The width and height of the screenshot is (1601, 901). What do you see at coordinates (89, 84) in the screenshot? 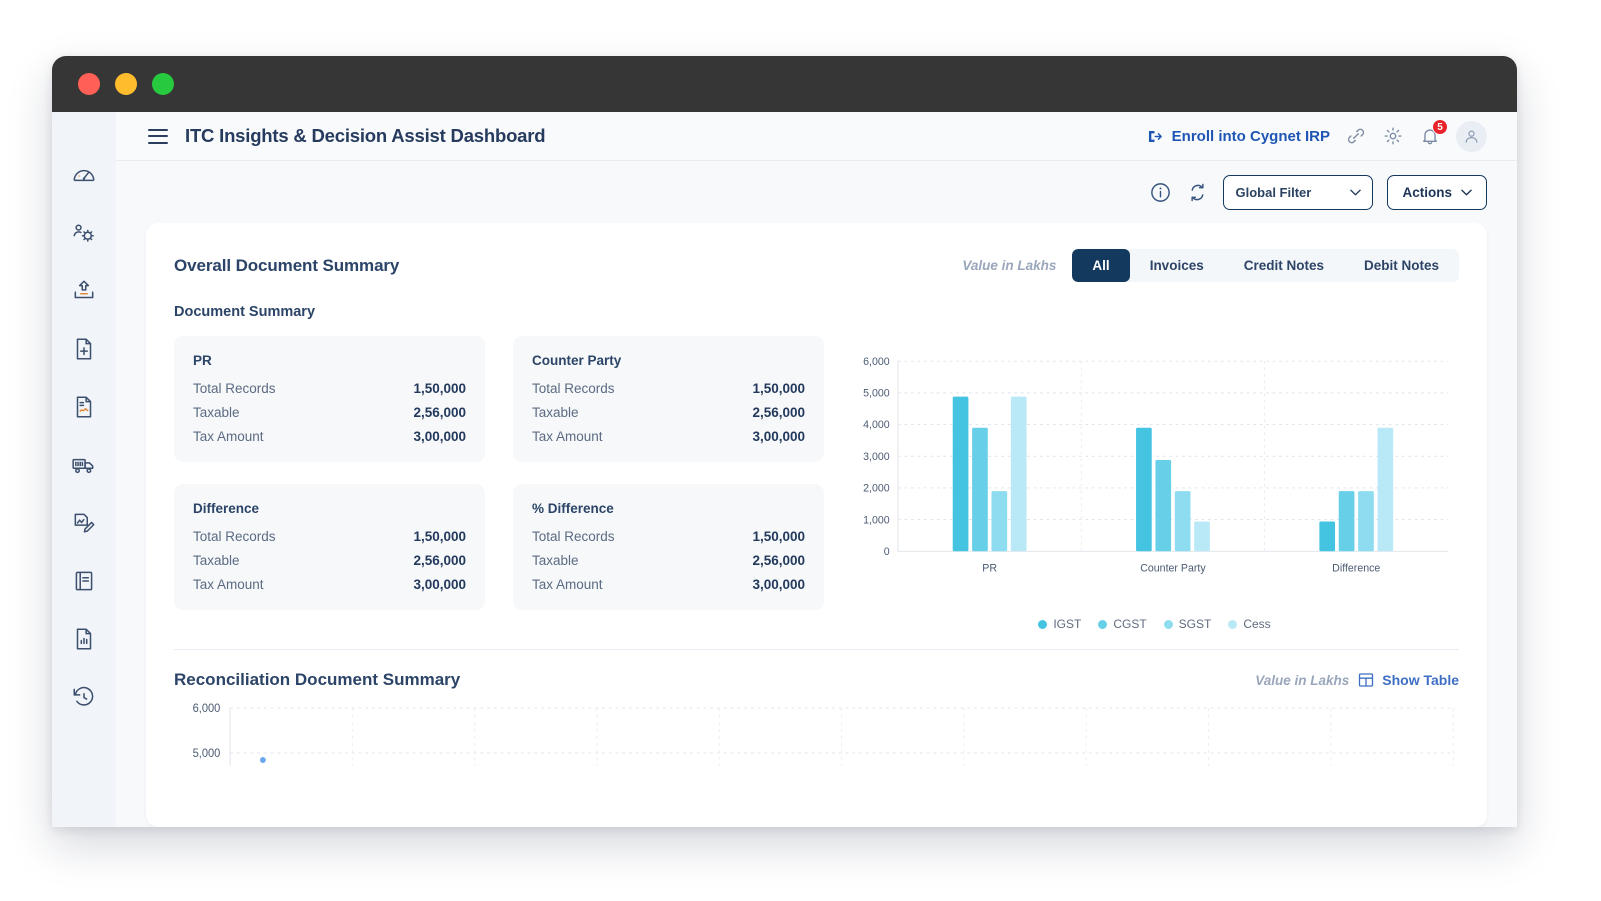
I see `close-window-button` at bounding box center [89, 84].